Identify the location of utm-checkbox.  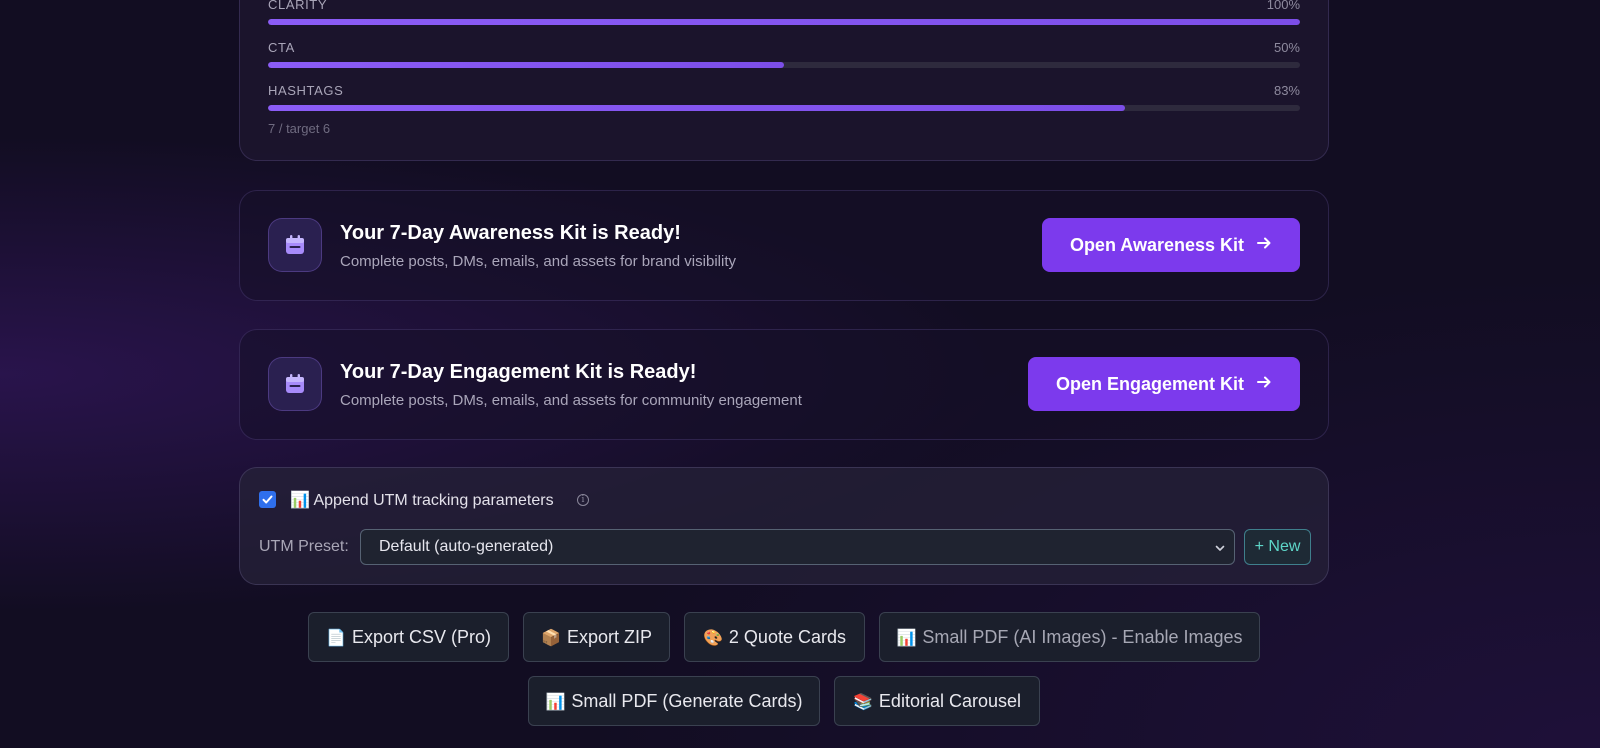
(267, 499).